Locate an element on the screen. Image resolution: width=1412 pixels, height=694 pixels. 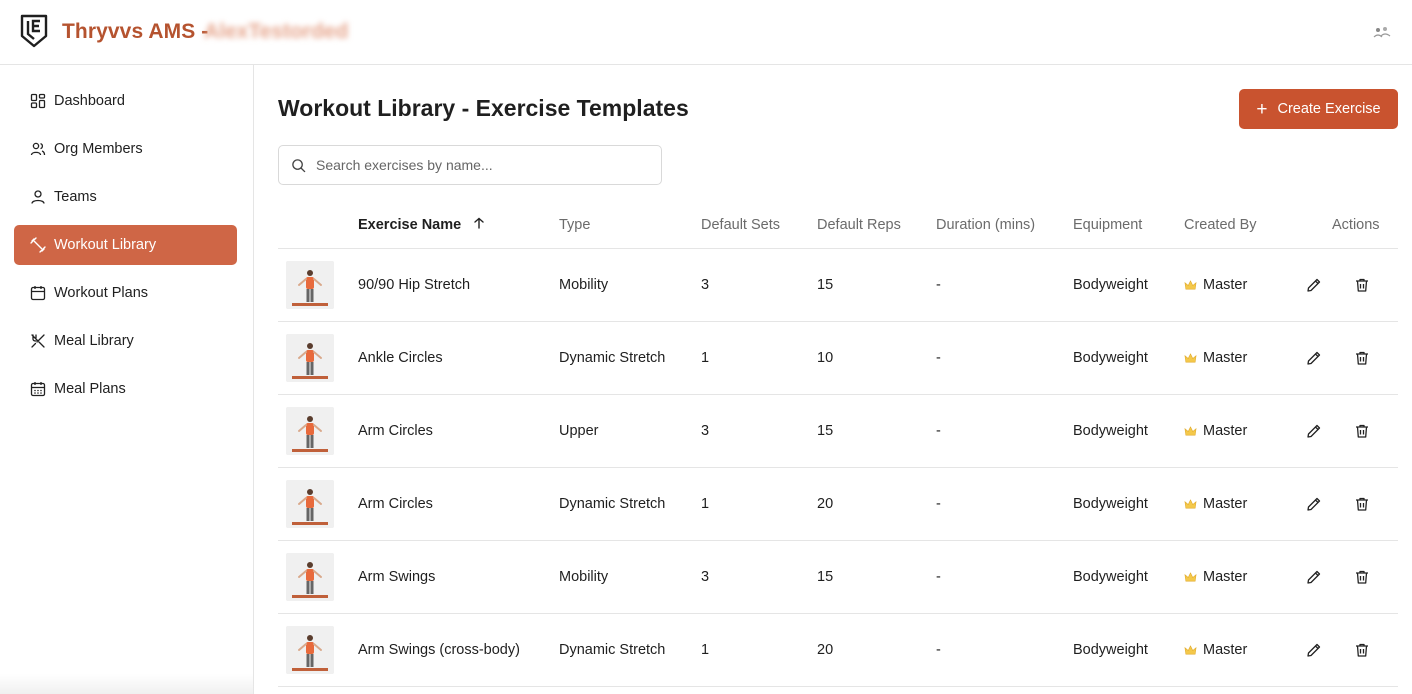
column-header-default-reps: Default Reps is located at coordinates (859, 225).